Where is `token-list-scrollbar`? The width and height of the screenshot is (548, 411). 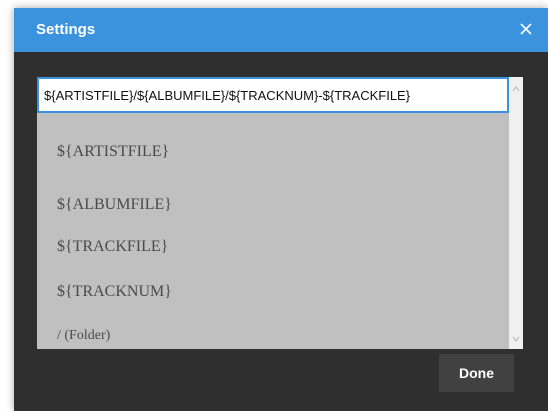
token-list-scrollbar is located at coordinates (516, 213).